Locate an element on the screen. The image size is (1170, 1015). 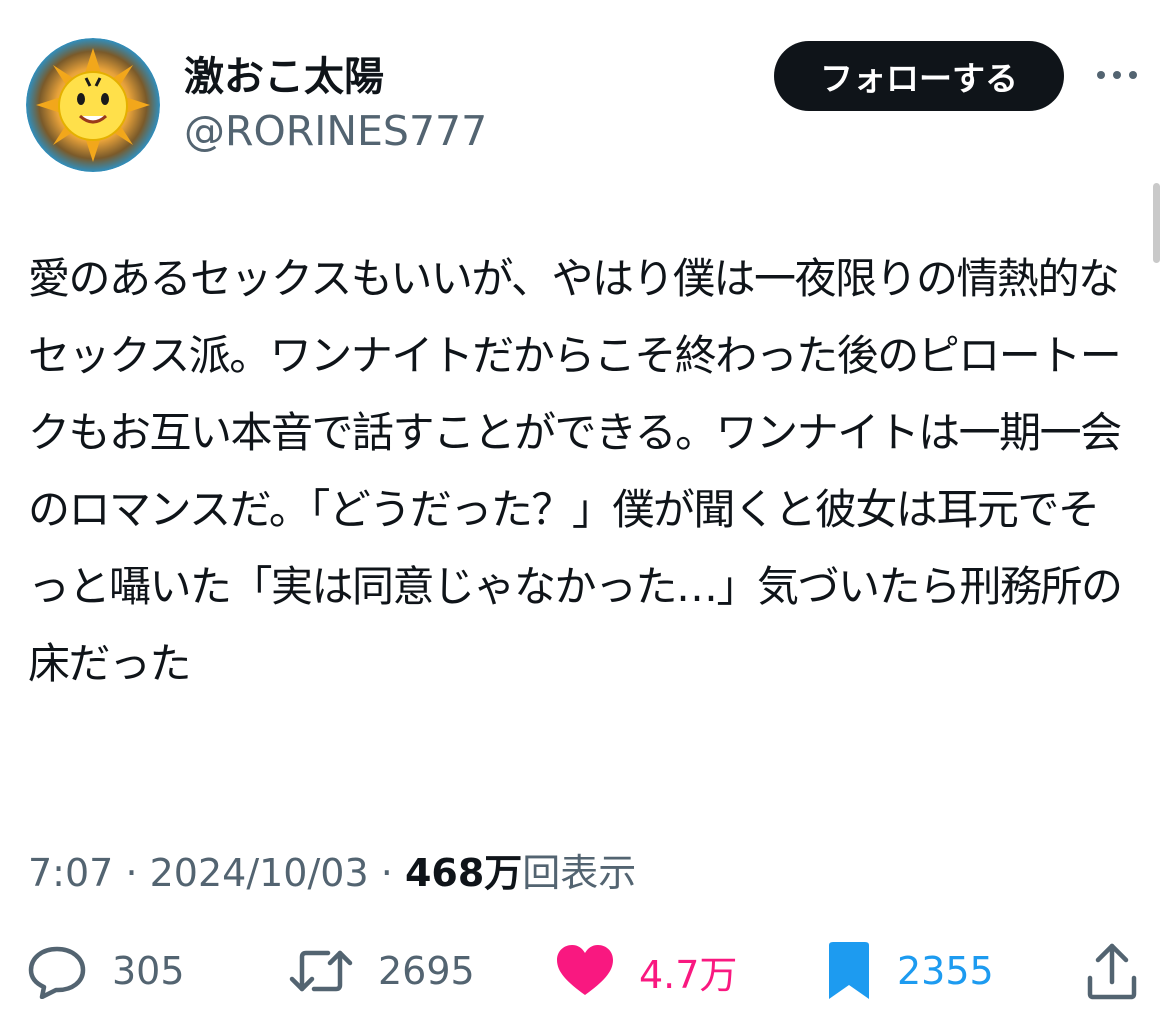
retweet-button: 2695 is located at coordinates (381, 971).